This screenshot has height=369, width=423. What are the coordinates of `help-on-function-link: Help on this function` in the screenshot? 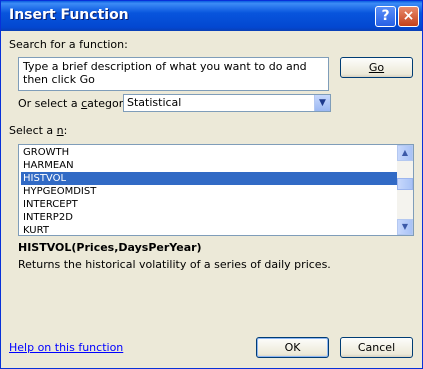 It's located at (66, 347).